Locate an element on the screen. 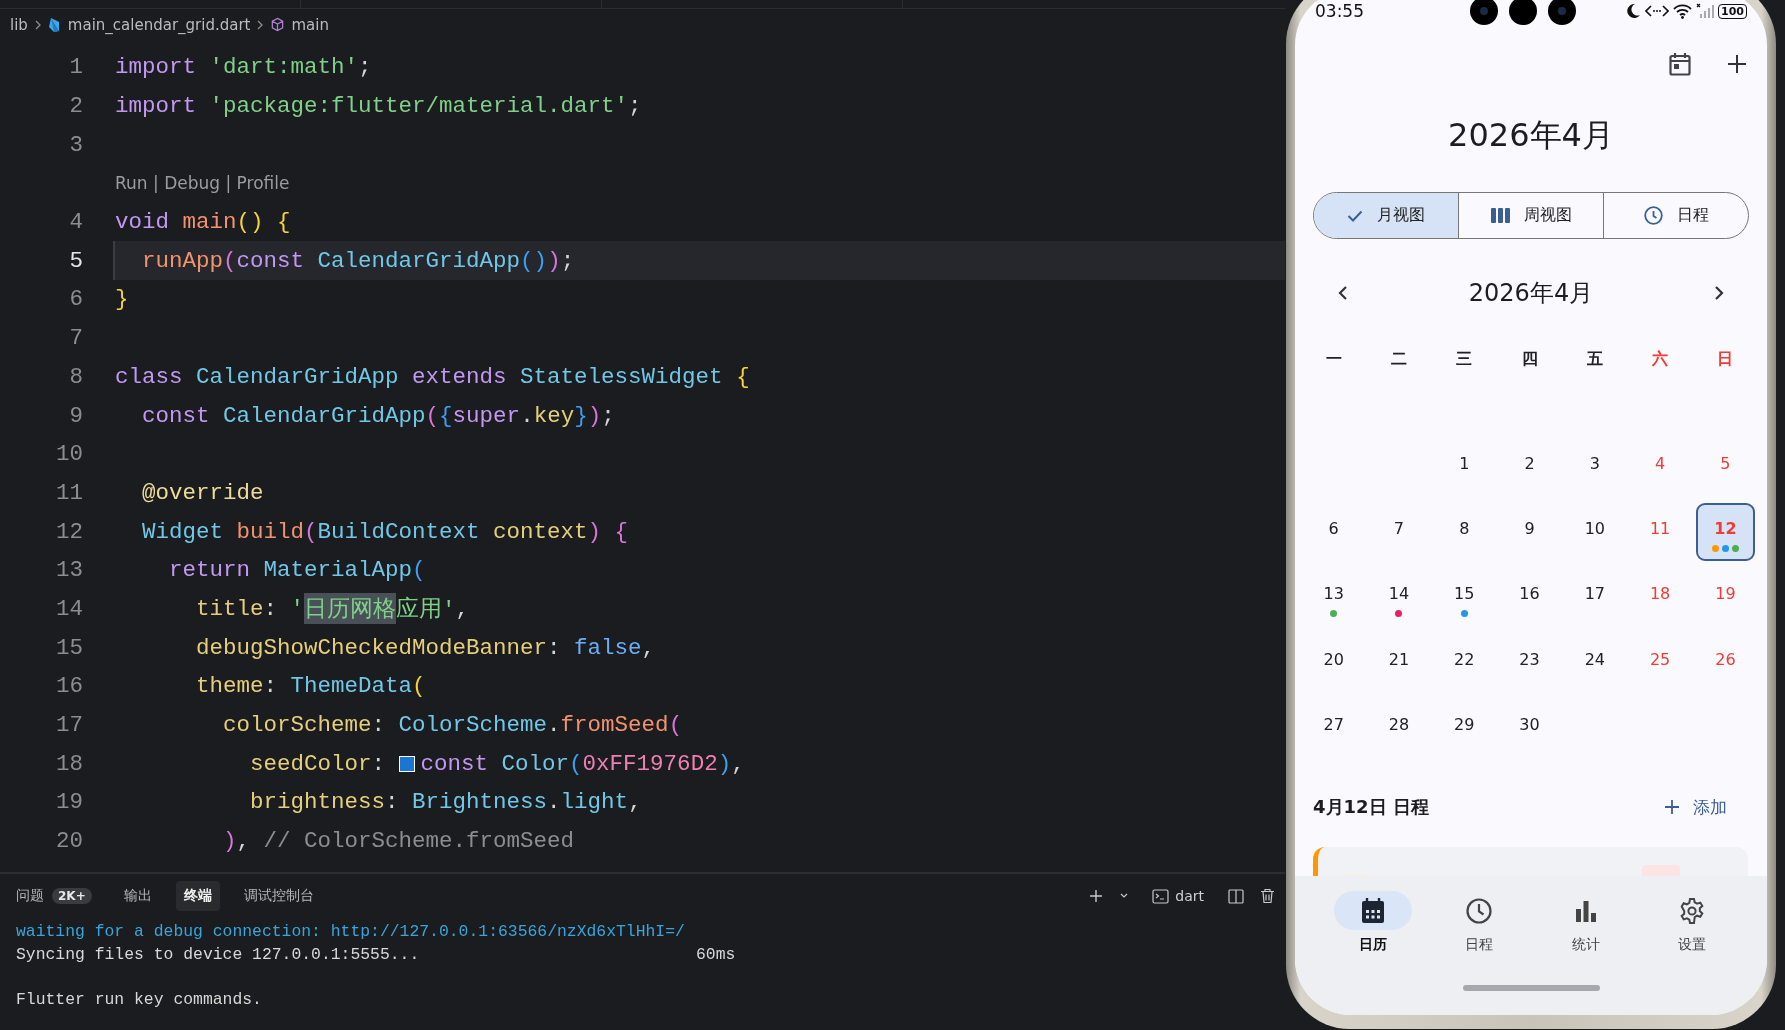  code-line: debugShowCheckedModeBanner: false, is located at coordinates (425, 647).